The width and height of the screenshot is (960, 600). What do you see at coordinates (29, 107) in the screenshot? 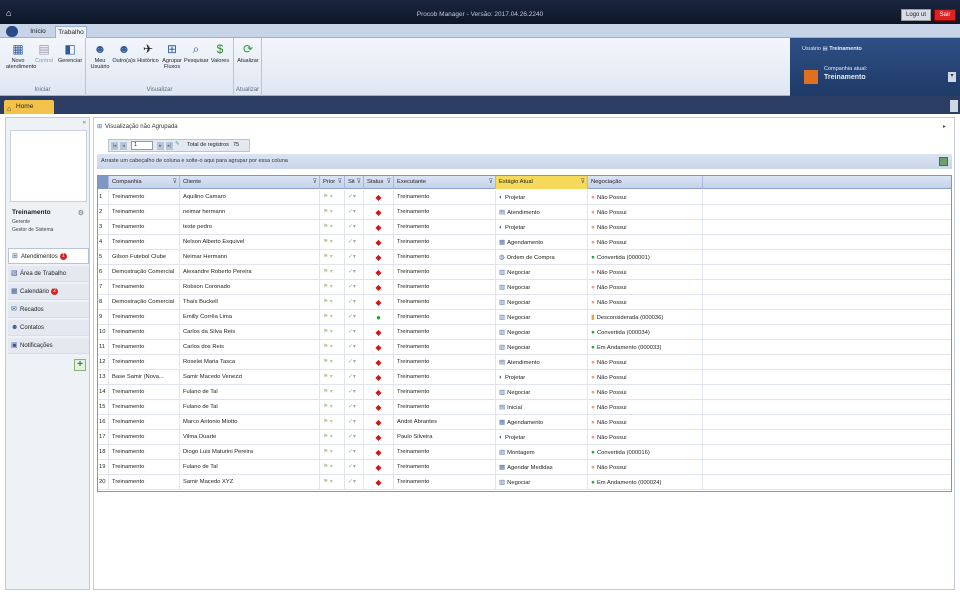
I see `tab-home: ⌂ Home` at bounding box center [29, 107].